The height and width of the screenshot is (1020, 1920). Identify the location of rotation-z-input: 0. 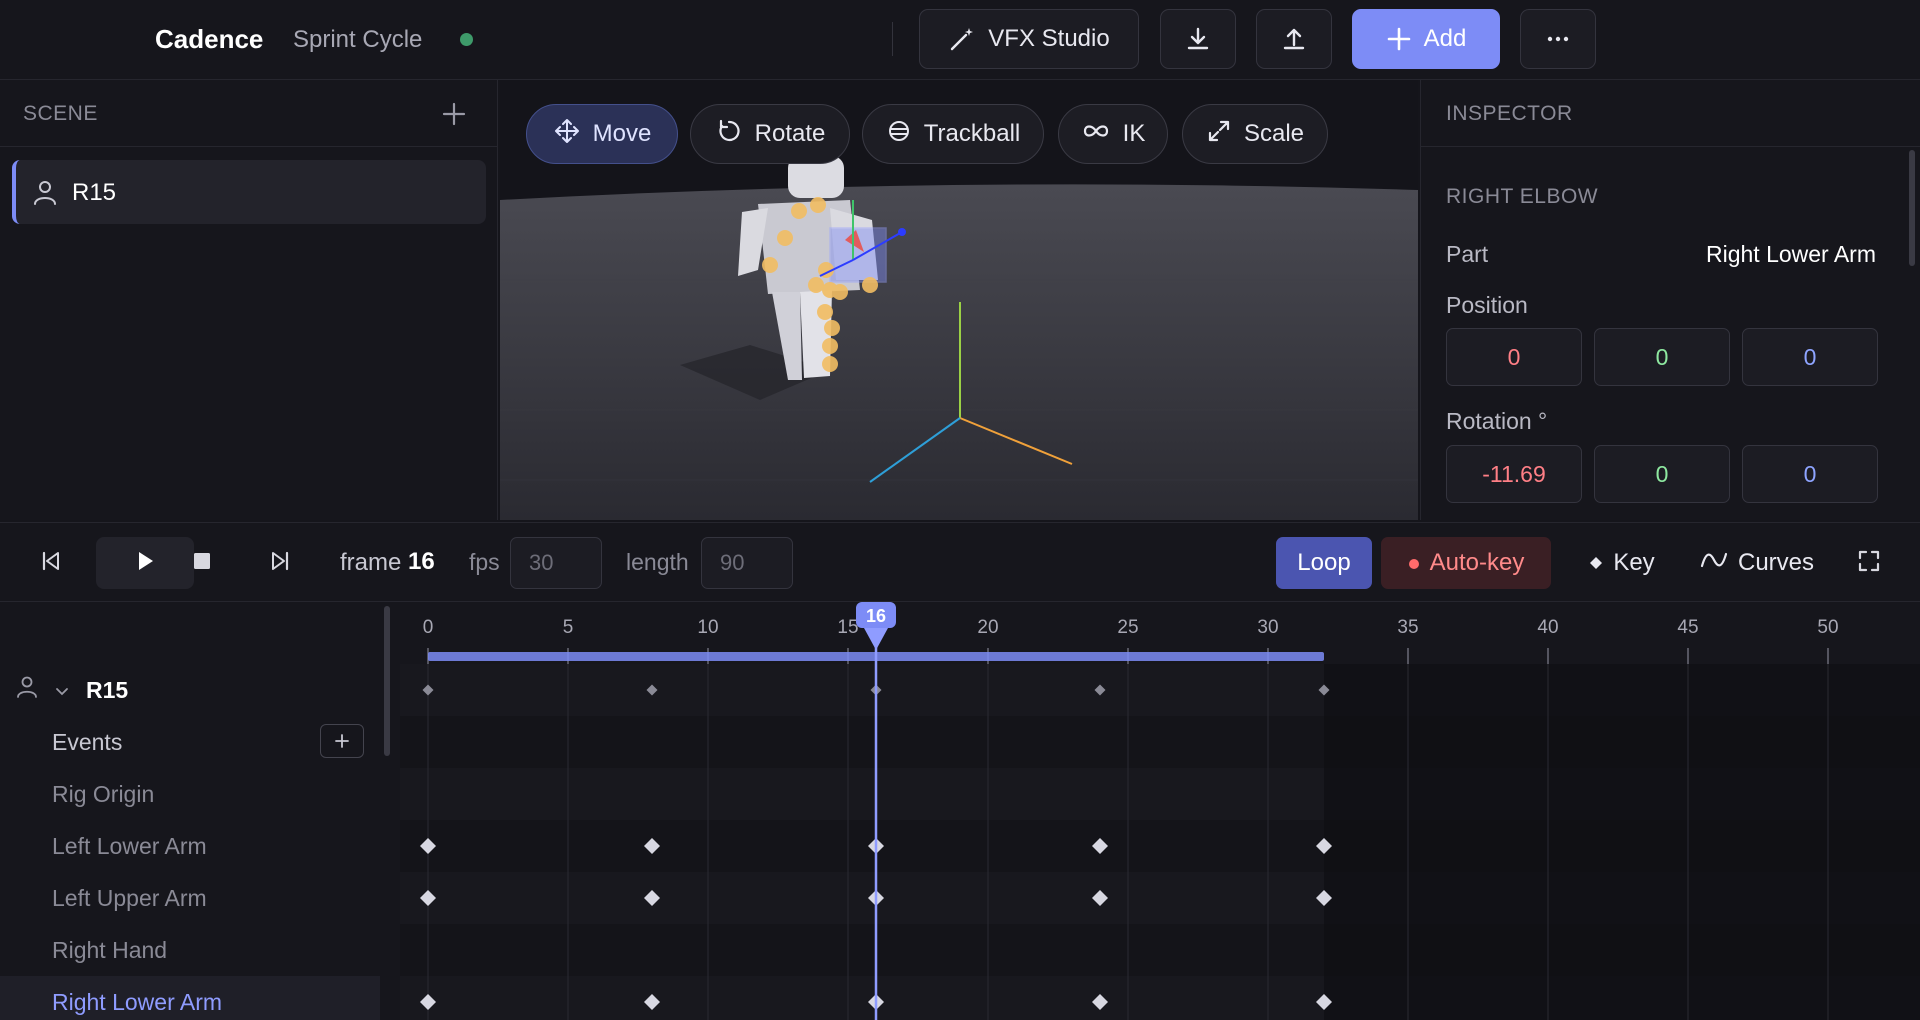
(1810, 474).